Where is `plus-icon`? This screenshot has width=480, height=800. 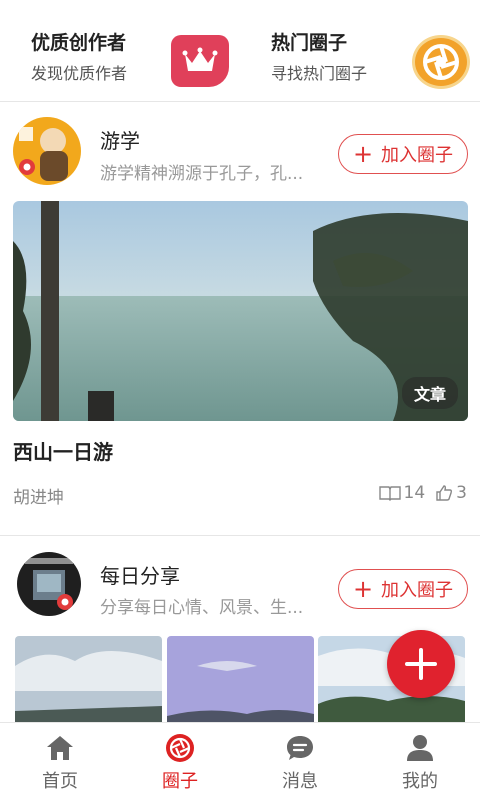
plus-icon is located at coordinates (421, 664).